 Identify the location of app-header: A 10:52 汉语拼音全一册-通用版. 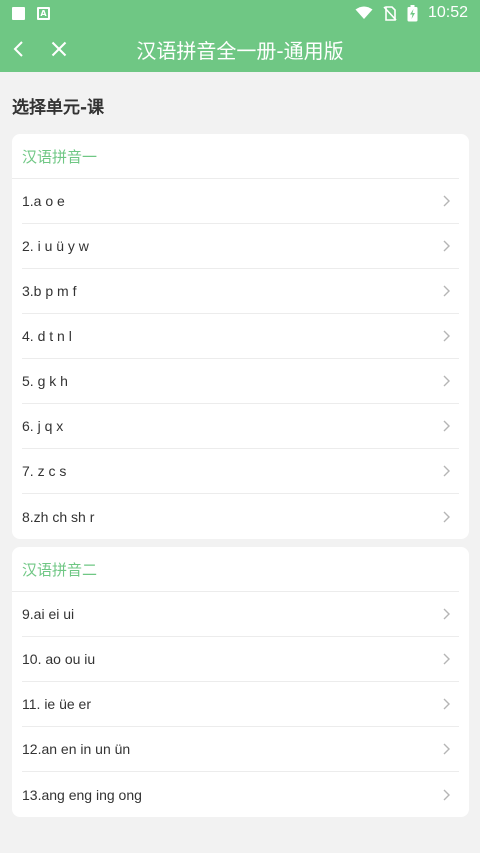
(240, 36).